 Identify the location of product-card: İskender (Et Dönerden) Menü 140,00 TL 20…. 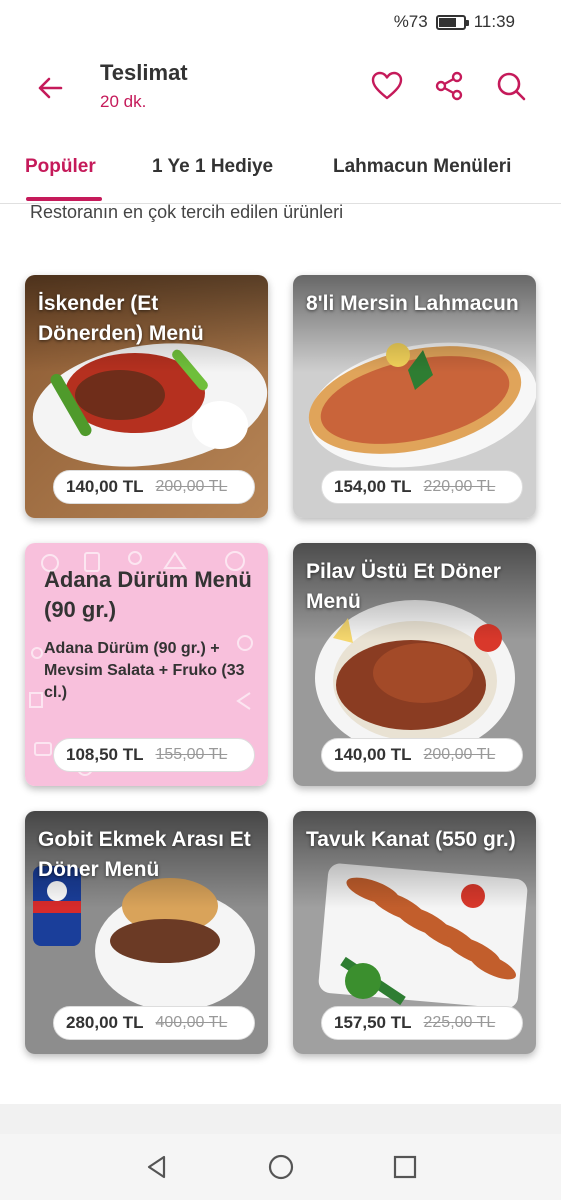
(146, 396).